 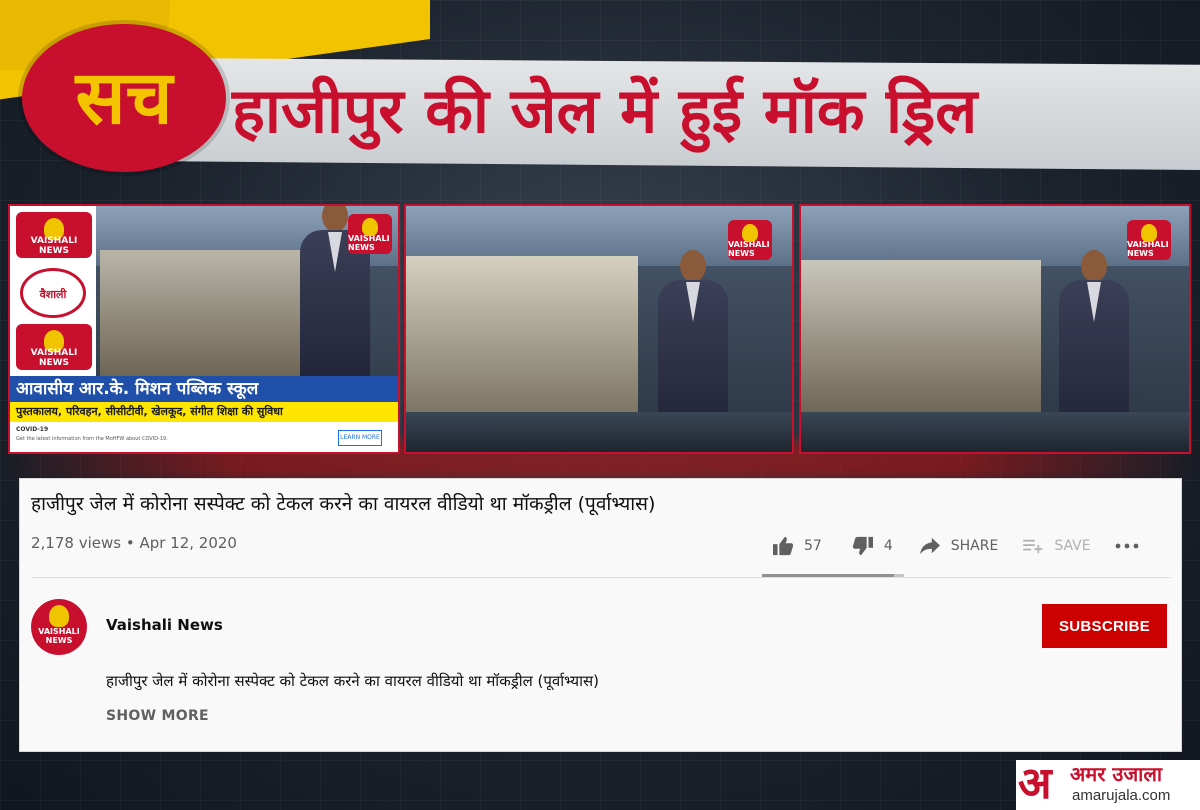 I want to click on sach-badge-text: सच, so click(x=124, y=98).